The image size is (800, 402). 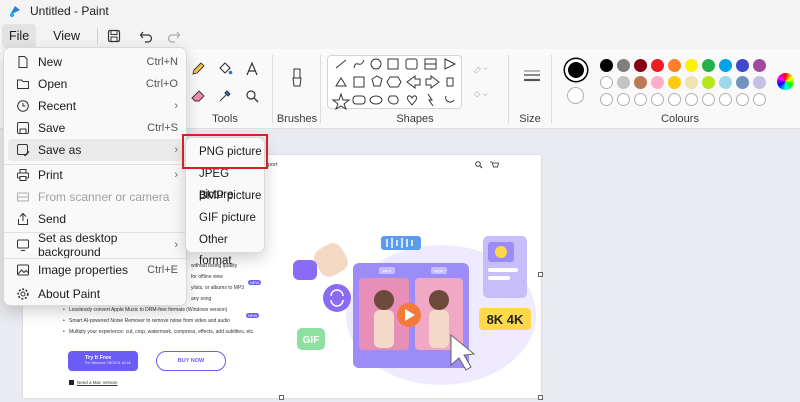 What do you see at coordinates (96, 245) in the screenshot?
I see `menu-item-desktop-background: Set as desktop background ›` at bounding box center [96, 245].